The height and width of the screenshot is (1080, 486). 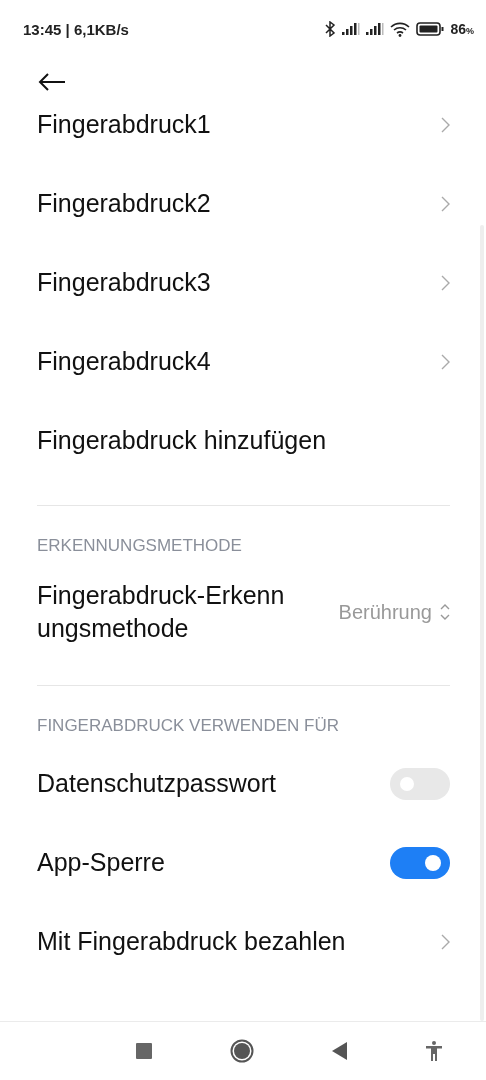 I want to click on section-header: FINGERABDRUCK VERWENDEN FÜR, so click(x=188, y=726).